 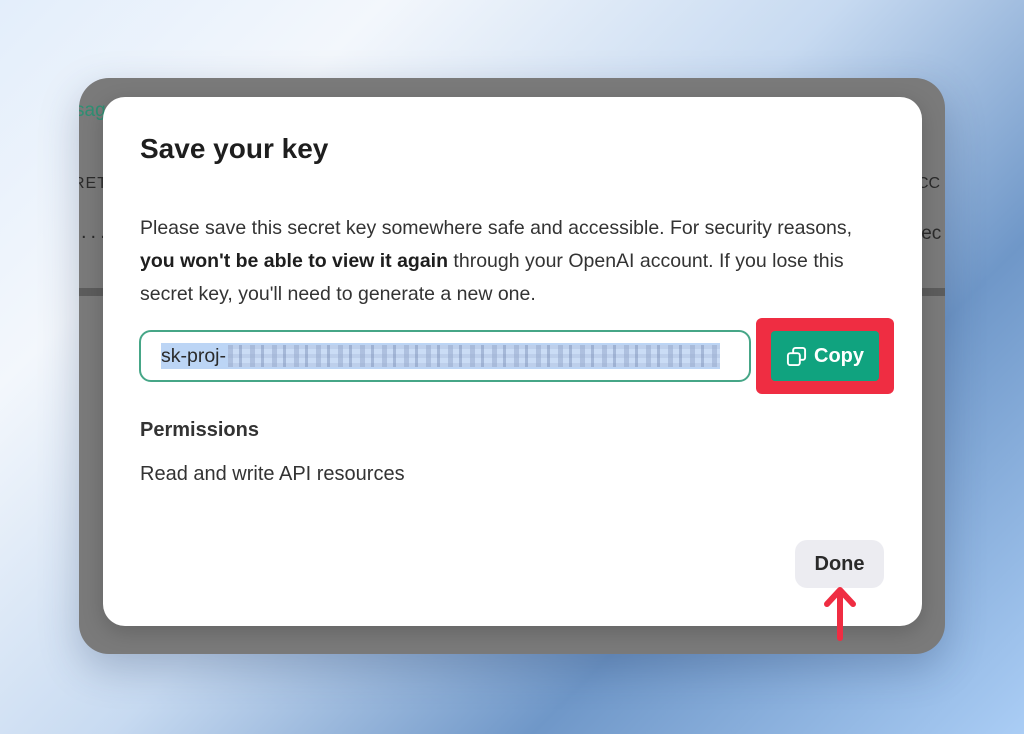 I want to click on copy-button: Copy, so click(x=825, y=356).